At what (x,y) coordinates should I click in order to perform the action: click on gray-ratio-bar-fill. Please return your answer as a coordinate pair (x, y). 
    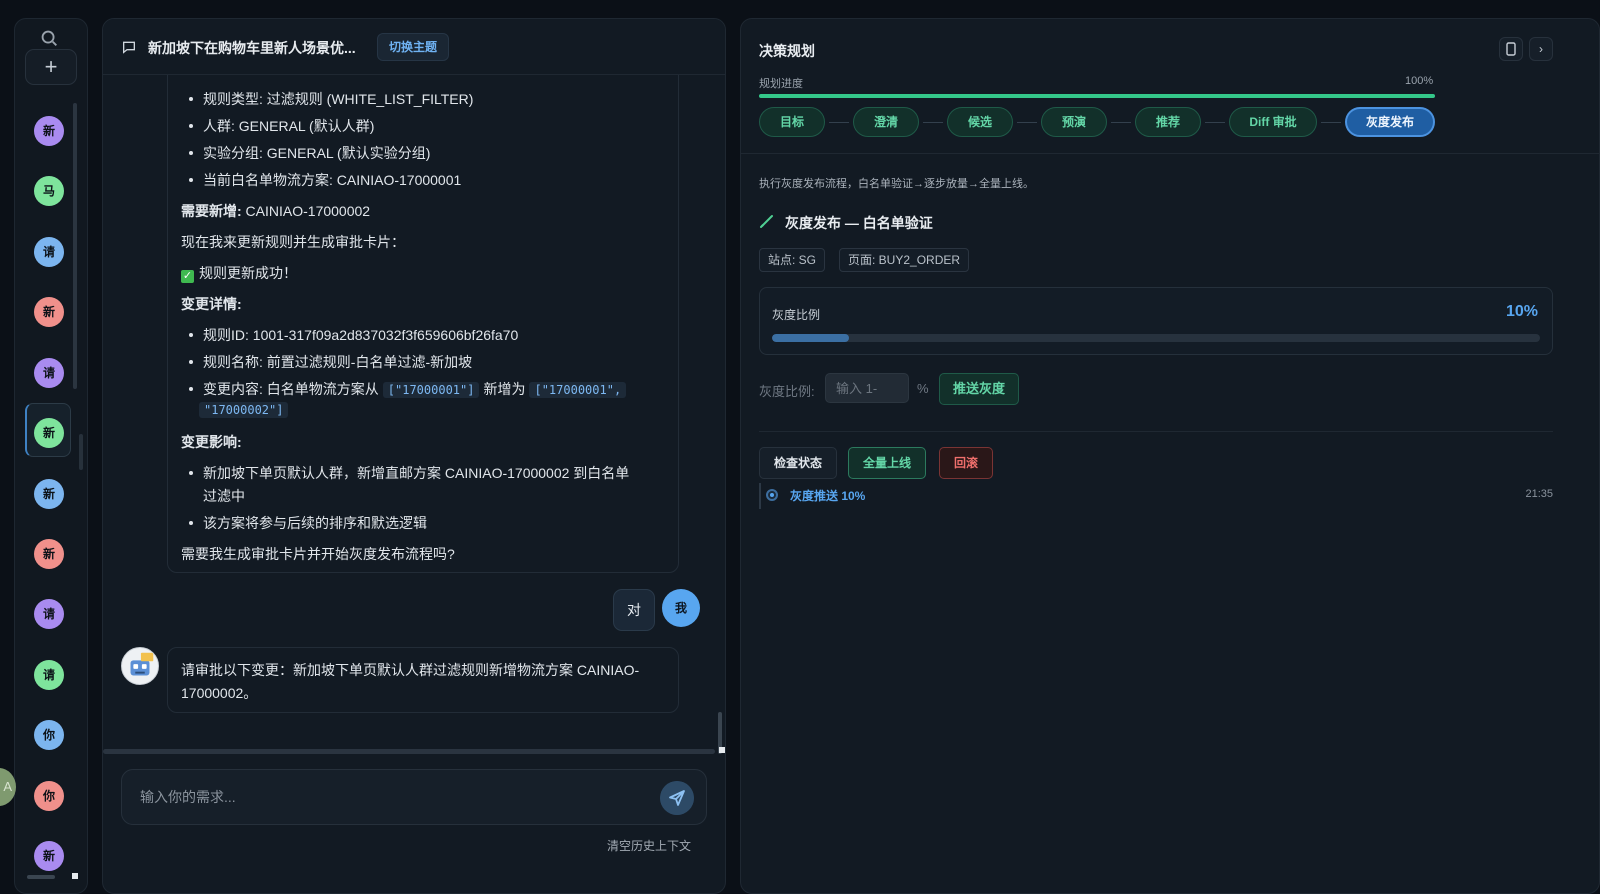
    Looking at the image, I should click on (810, 338).